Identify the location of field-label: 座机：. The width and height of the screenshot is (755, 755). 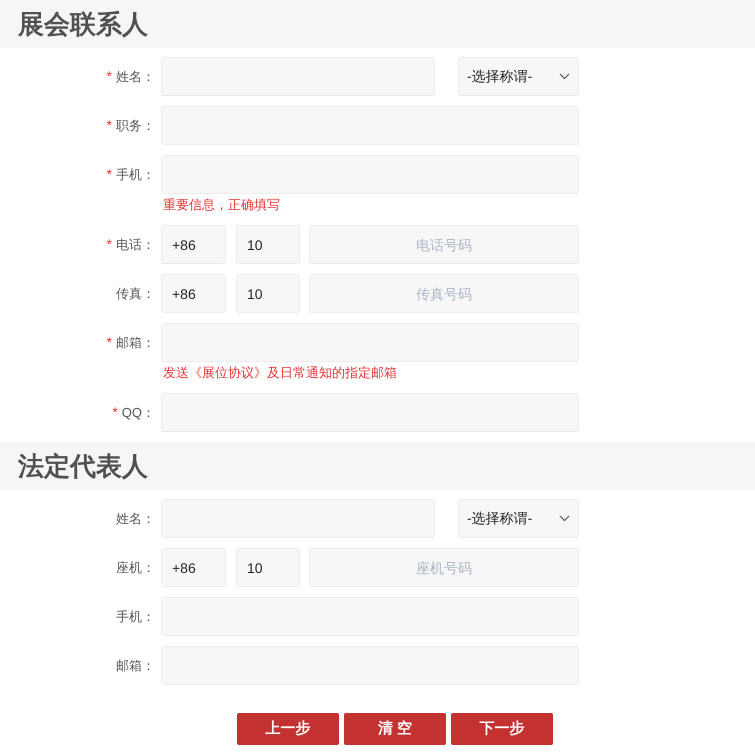
(135, 567).